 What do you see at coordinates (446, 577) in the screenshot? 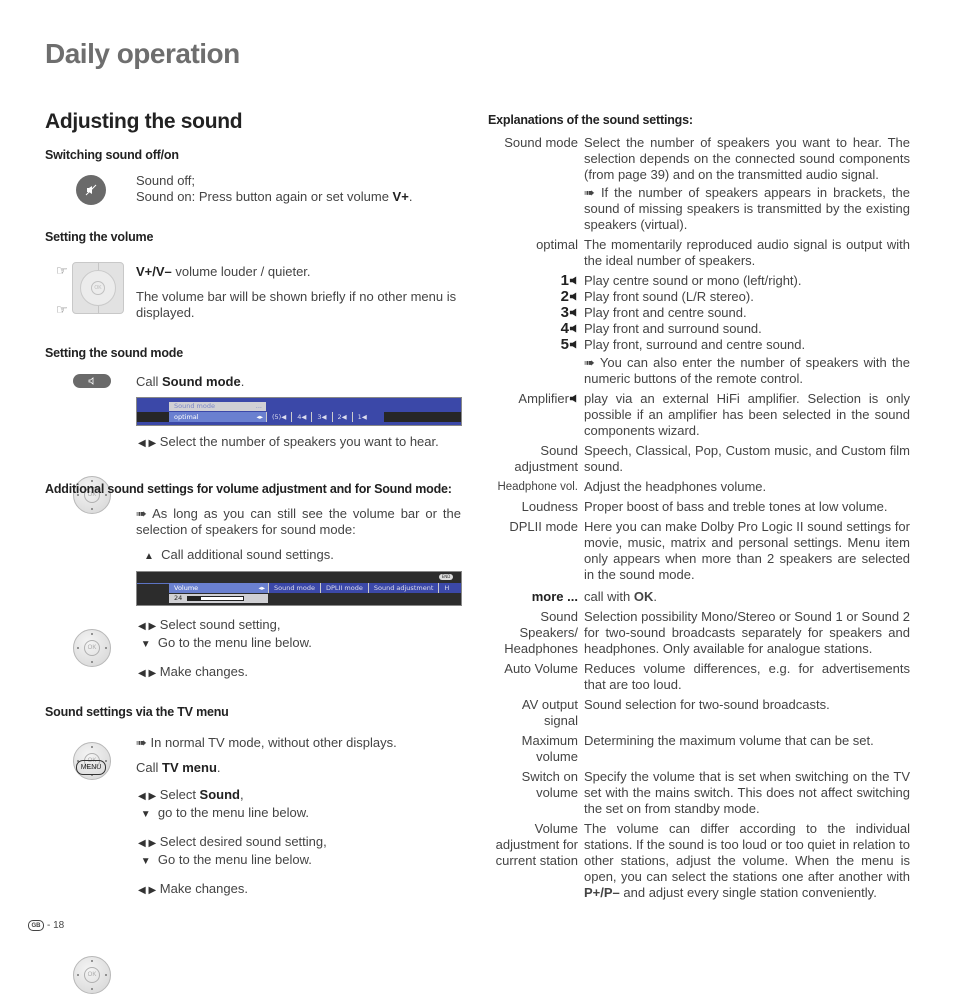
I see `end-badge: END` at bounding box center [446, 577].